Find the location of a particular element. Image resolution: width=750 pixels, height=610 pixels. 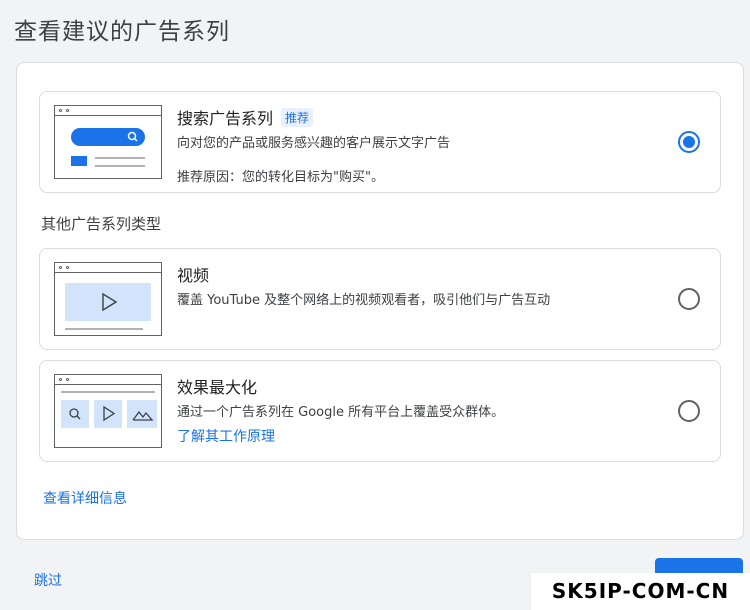

recommendation-reason: 推荐原因：您的转化目标为"购买"。 is located at coordinates (280, 177).